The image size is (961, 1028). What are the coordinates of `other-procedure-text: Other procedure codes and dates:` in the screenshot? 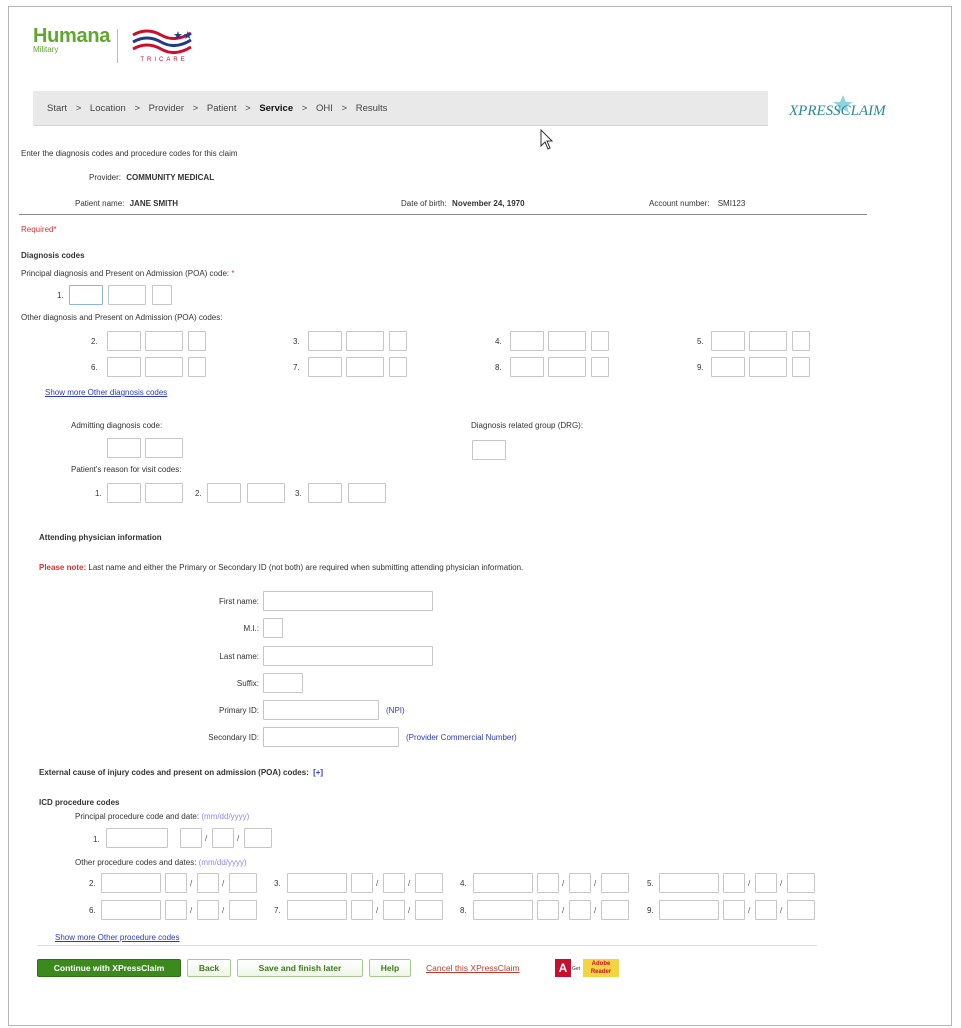 It's located at (136, 862).